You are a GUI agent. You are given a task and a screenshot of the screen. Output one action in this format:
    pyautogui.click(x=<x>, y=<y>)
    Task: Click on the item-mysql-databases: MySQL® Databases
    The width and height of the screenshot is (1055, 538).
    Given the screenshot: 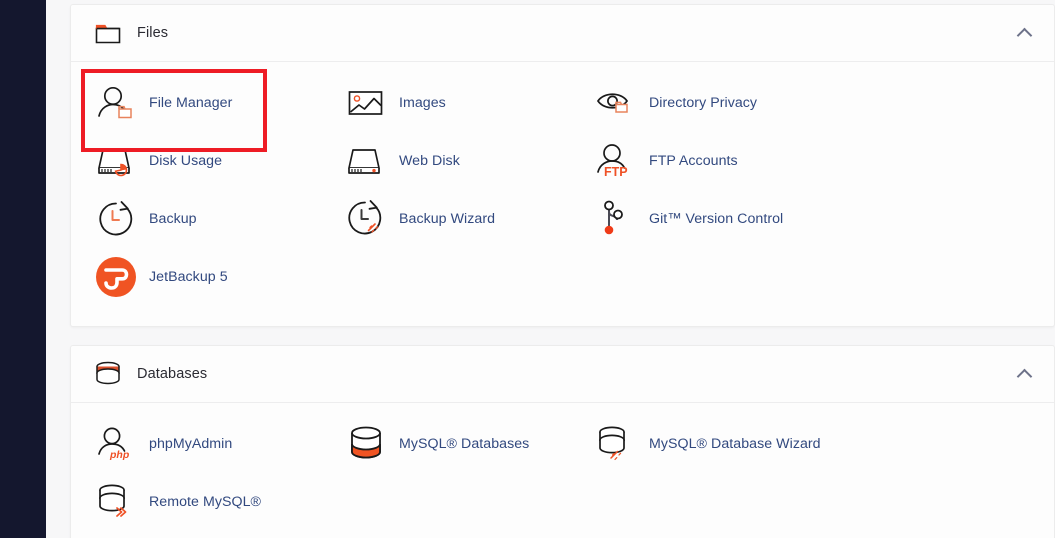 What is the action you would take?
    pyautogui.click(x=468, y=444)
    